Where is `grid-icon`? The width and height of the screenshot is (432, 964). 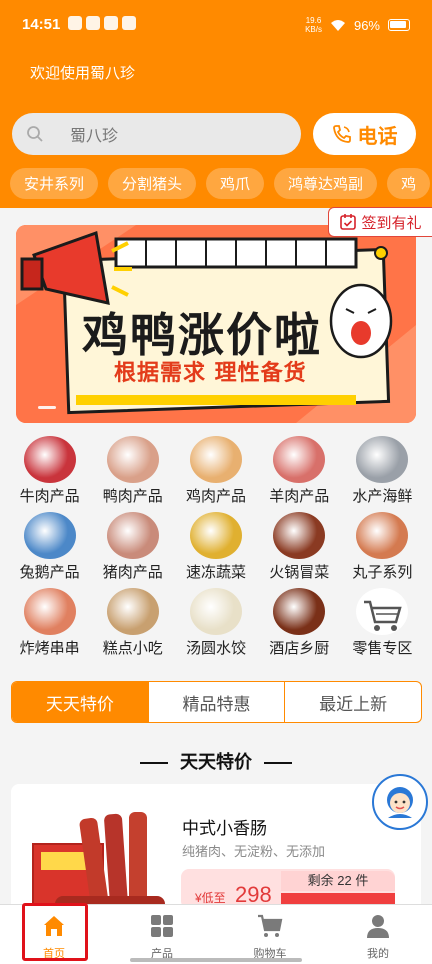
grid-icon is located at coordinates (162, 926).